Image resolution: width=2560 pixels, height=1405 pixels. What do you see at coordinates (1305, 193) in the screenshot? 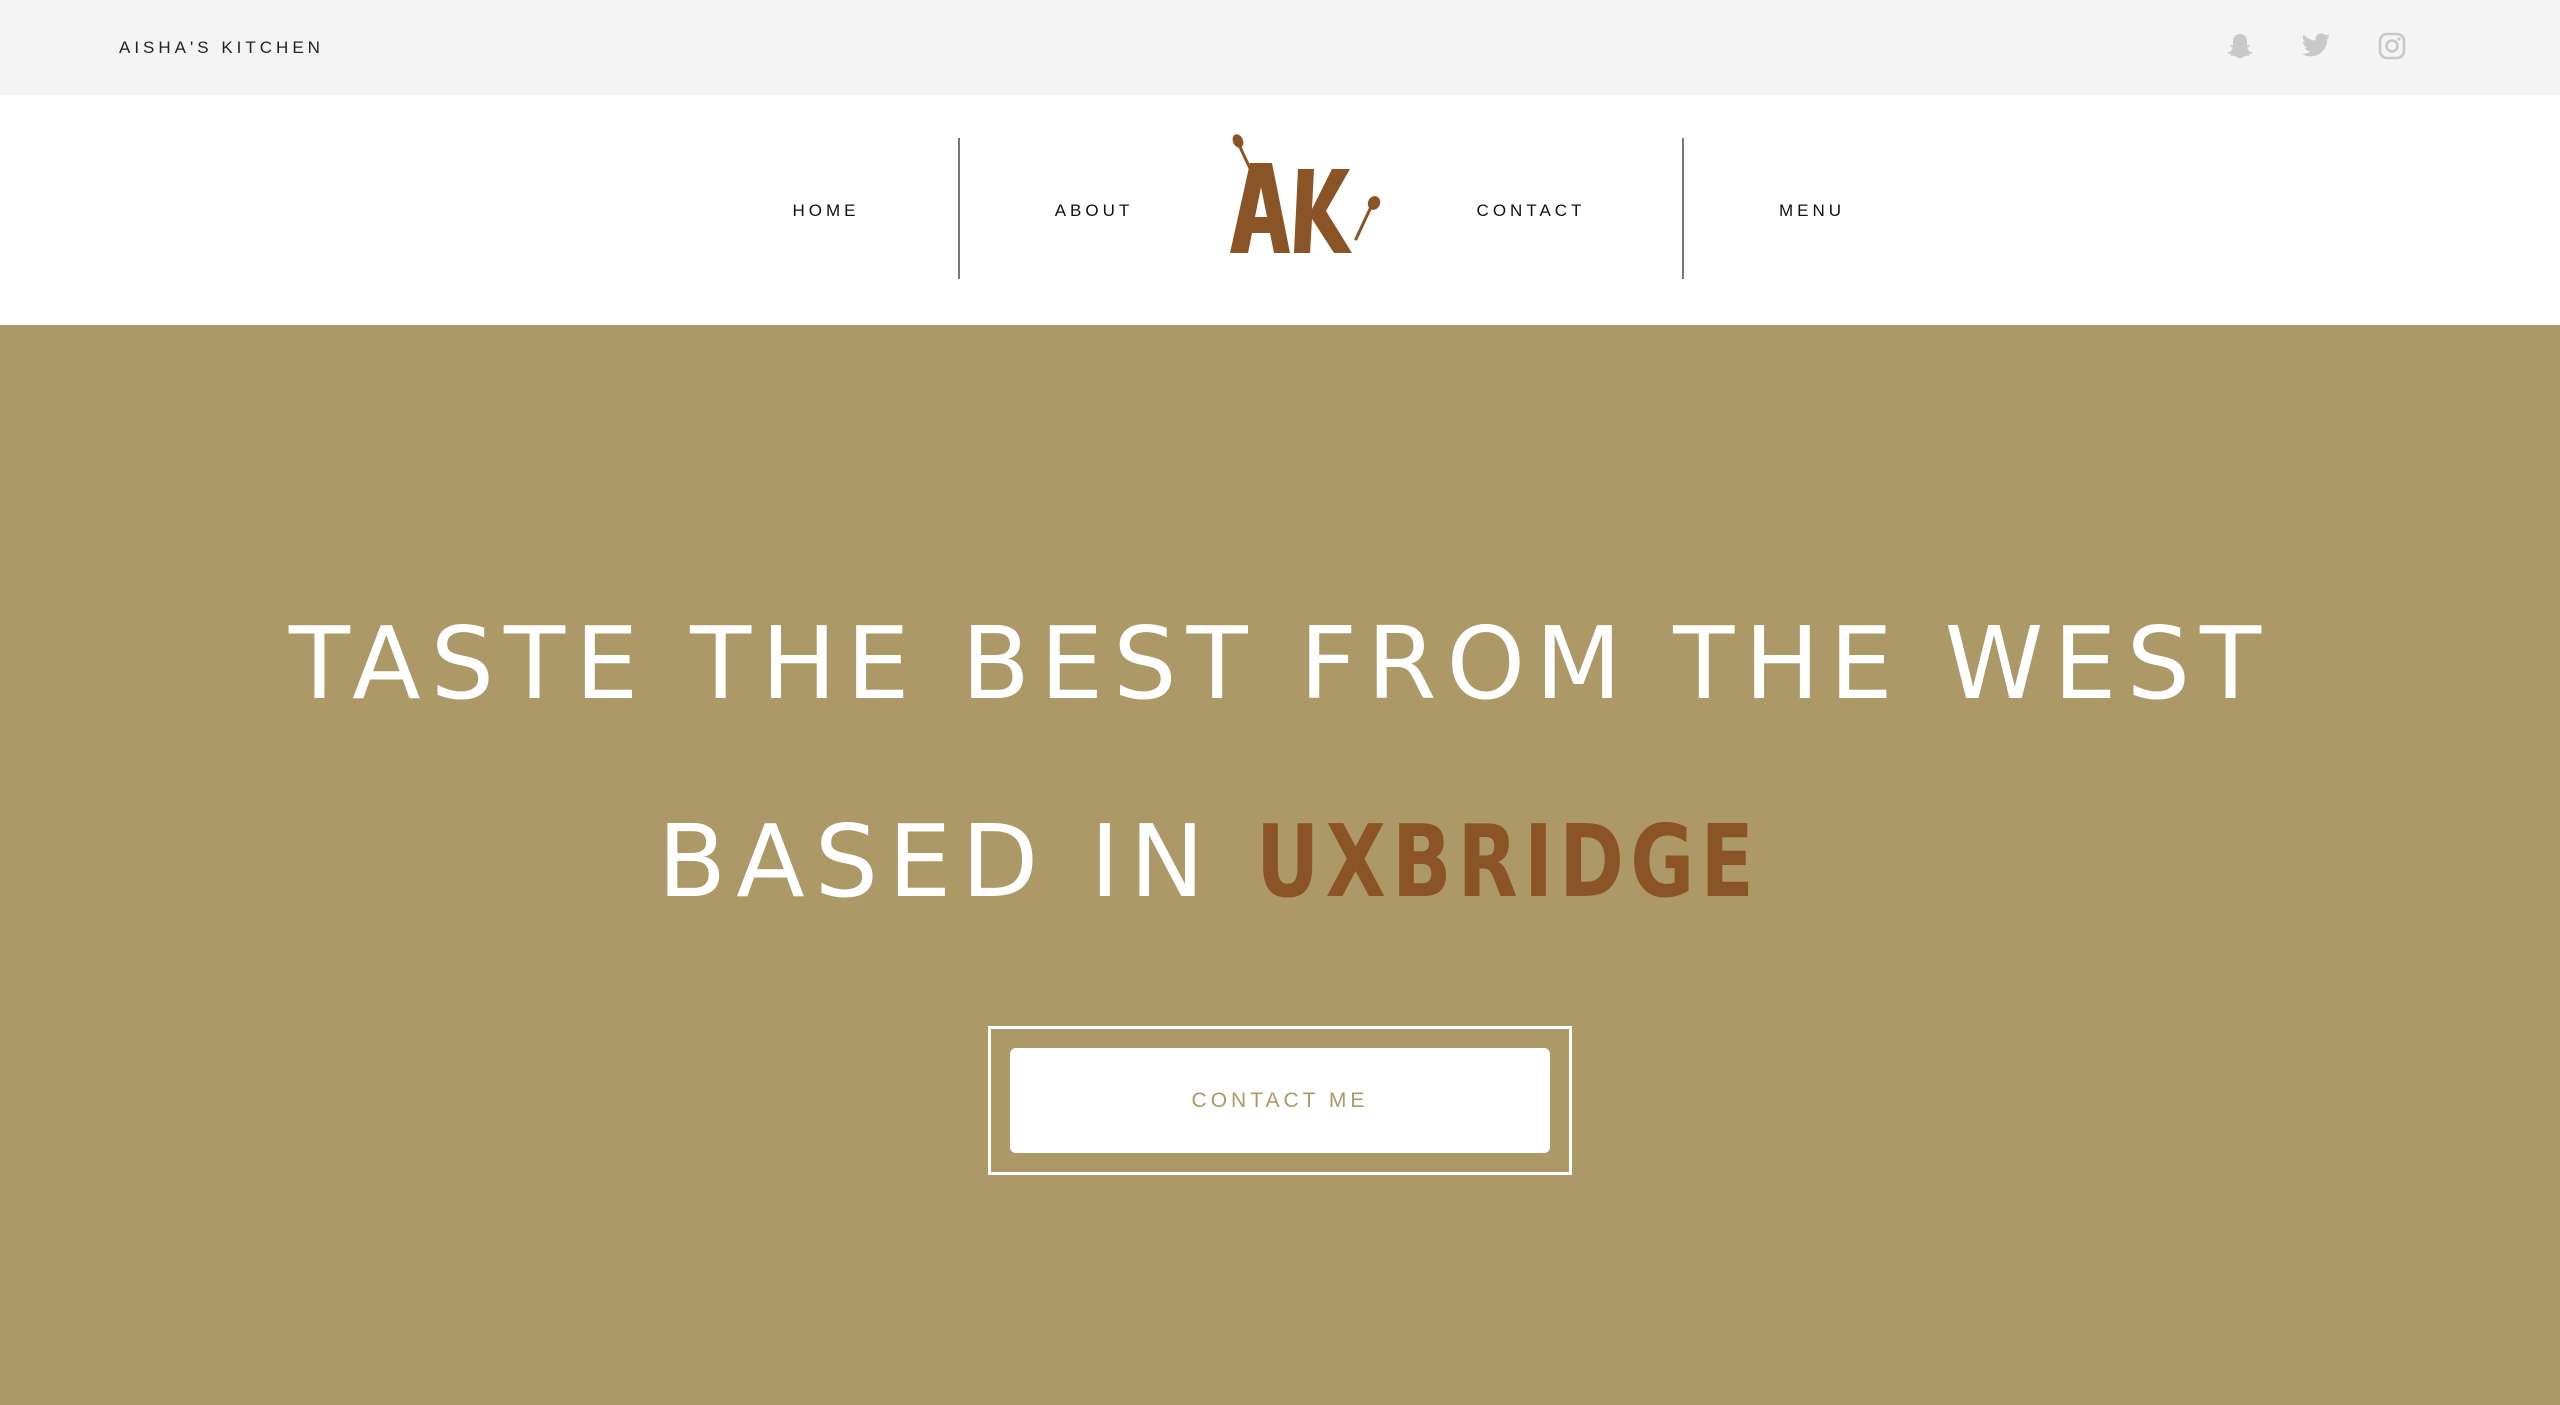
I see `ak-logo-icon` at bounding box center [1305, 193].